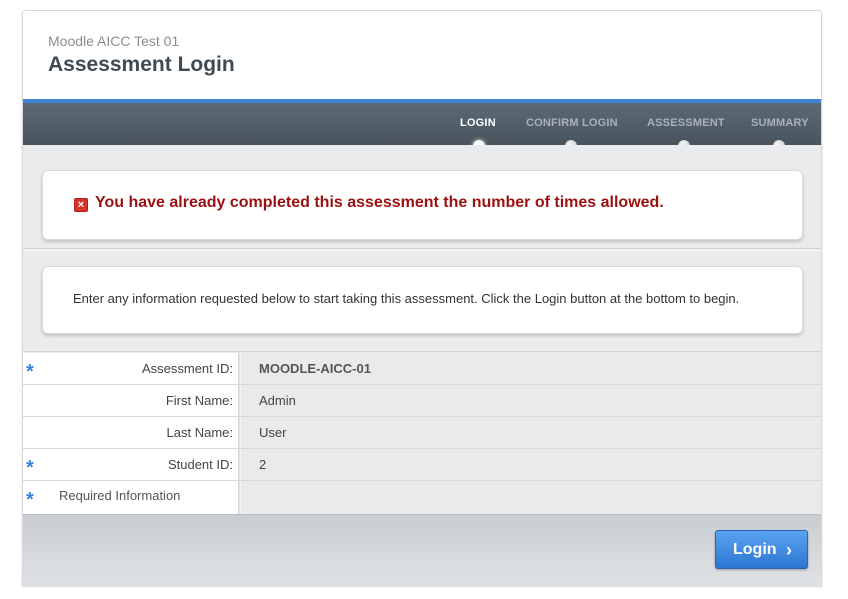 This screenshot has height=599, width=848. I want to click on first-name-value: Admin, so click(277, 400).